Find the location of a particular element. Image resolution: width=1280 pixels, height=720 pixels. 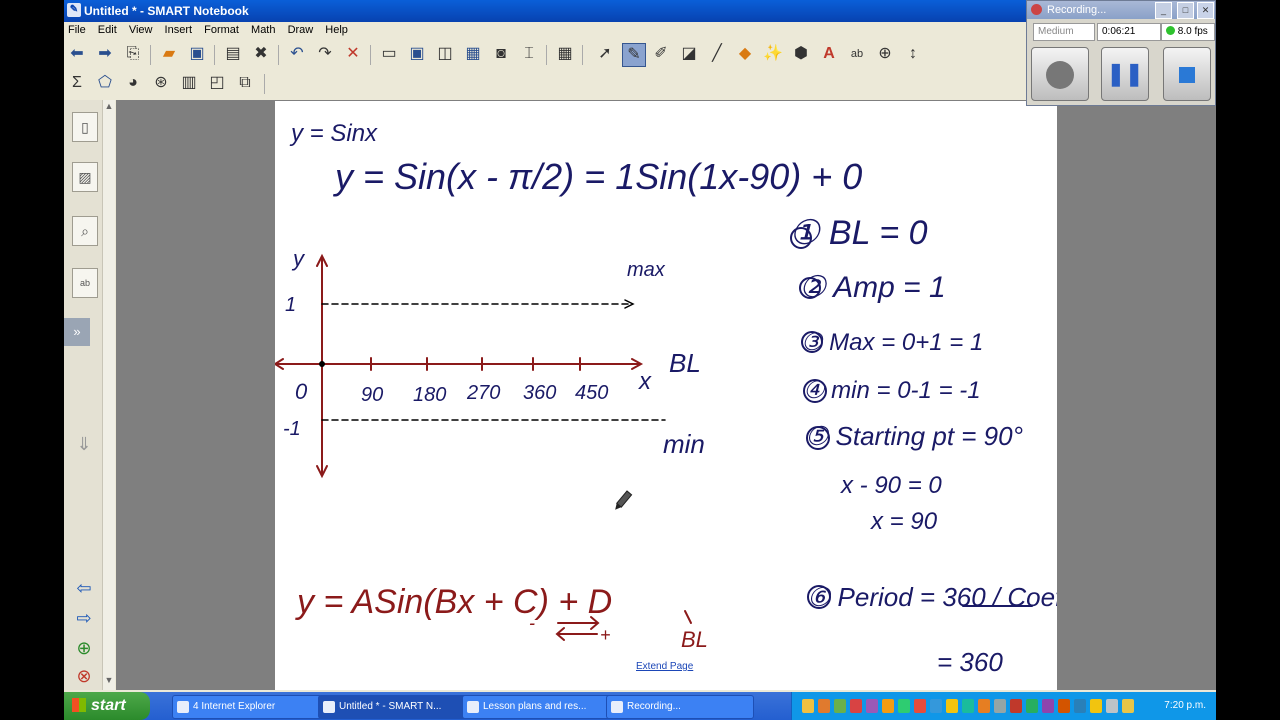

quality-select: Medium is located at coordinates (1064, 32).